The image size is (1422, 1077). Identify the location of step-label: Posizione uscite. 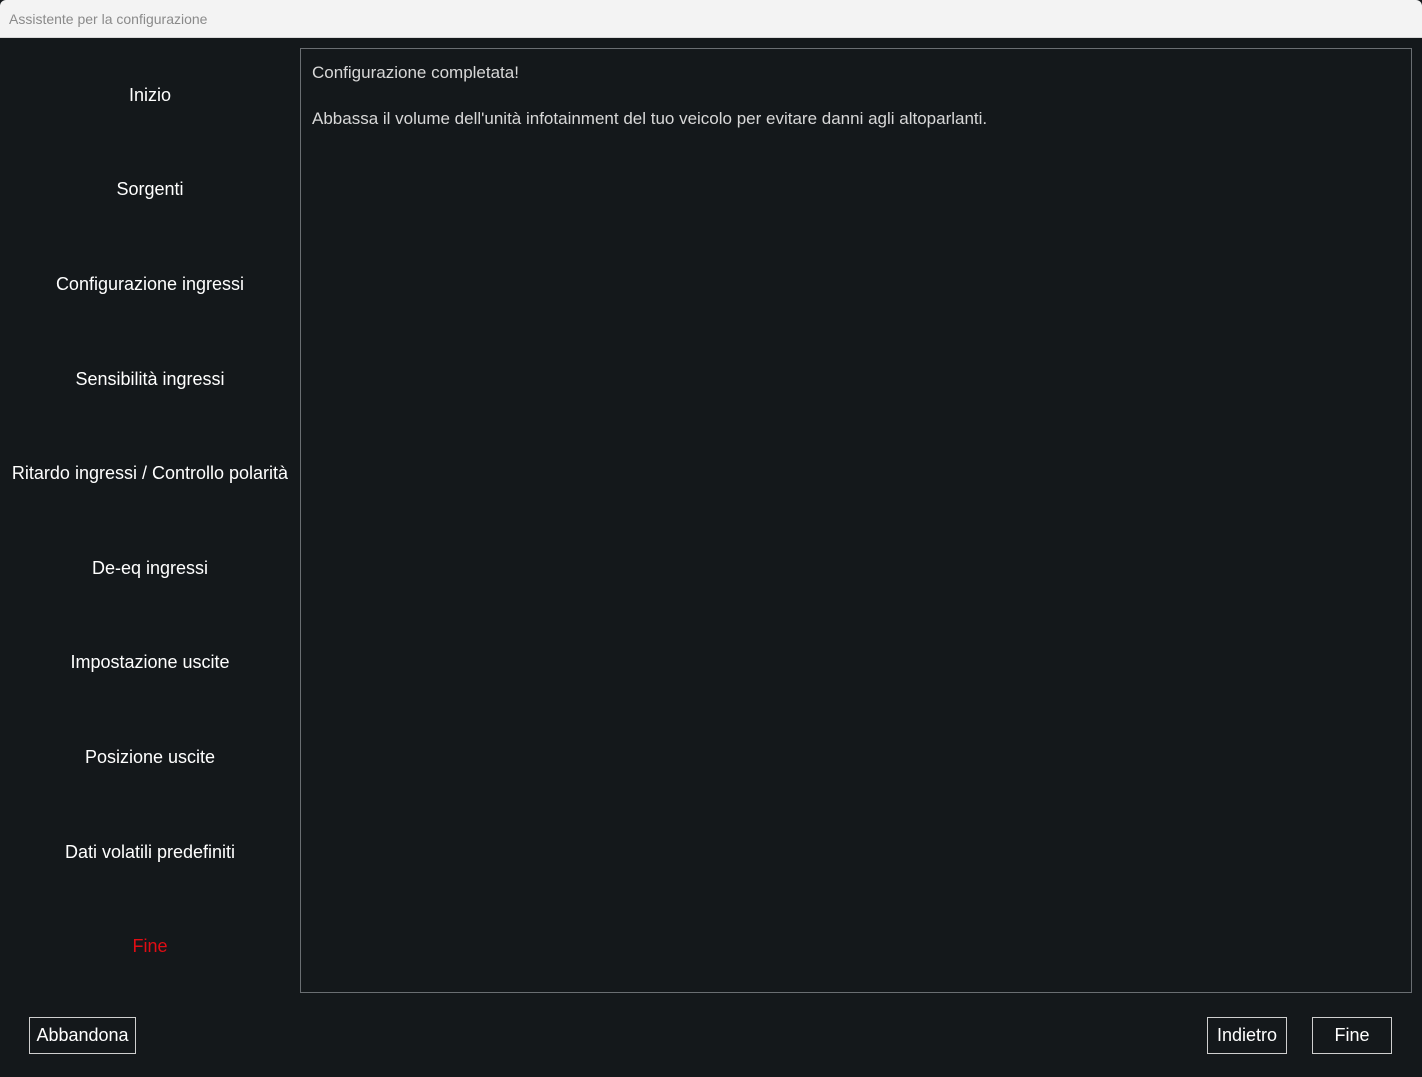
(150, 756).